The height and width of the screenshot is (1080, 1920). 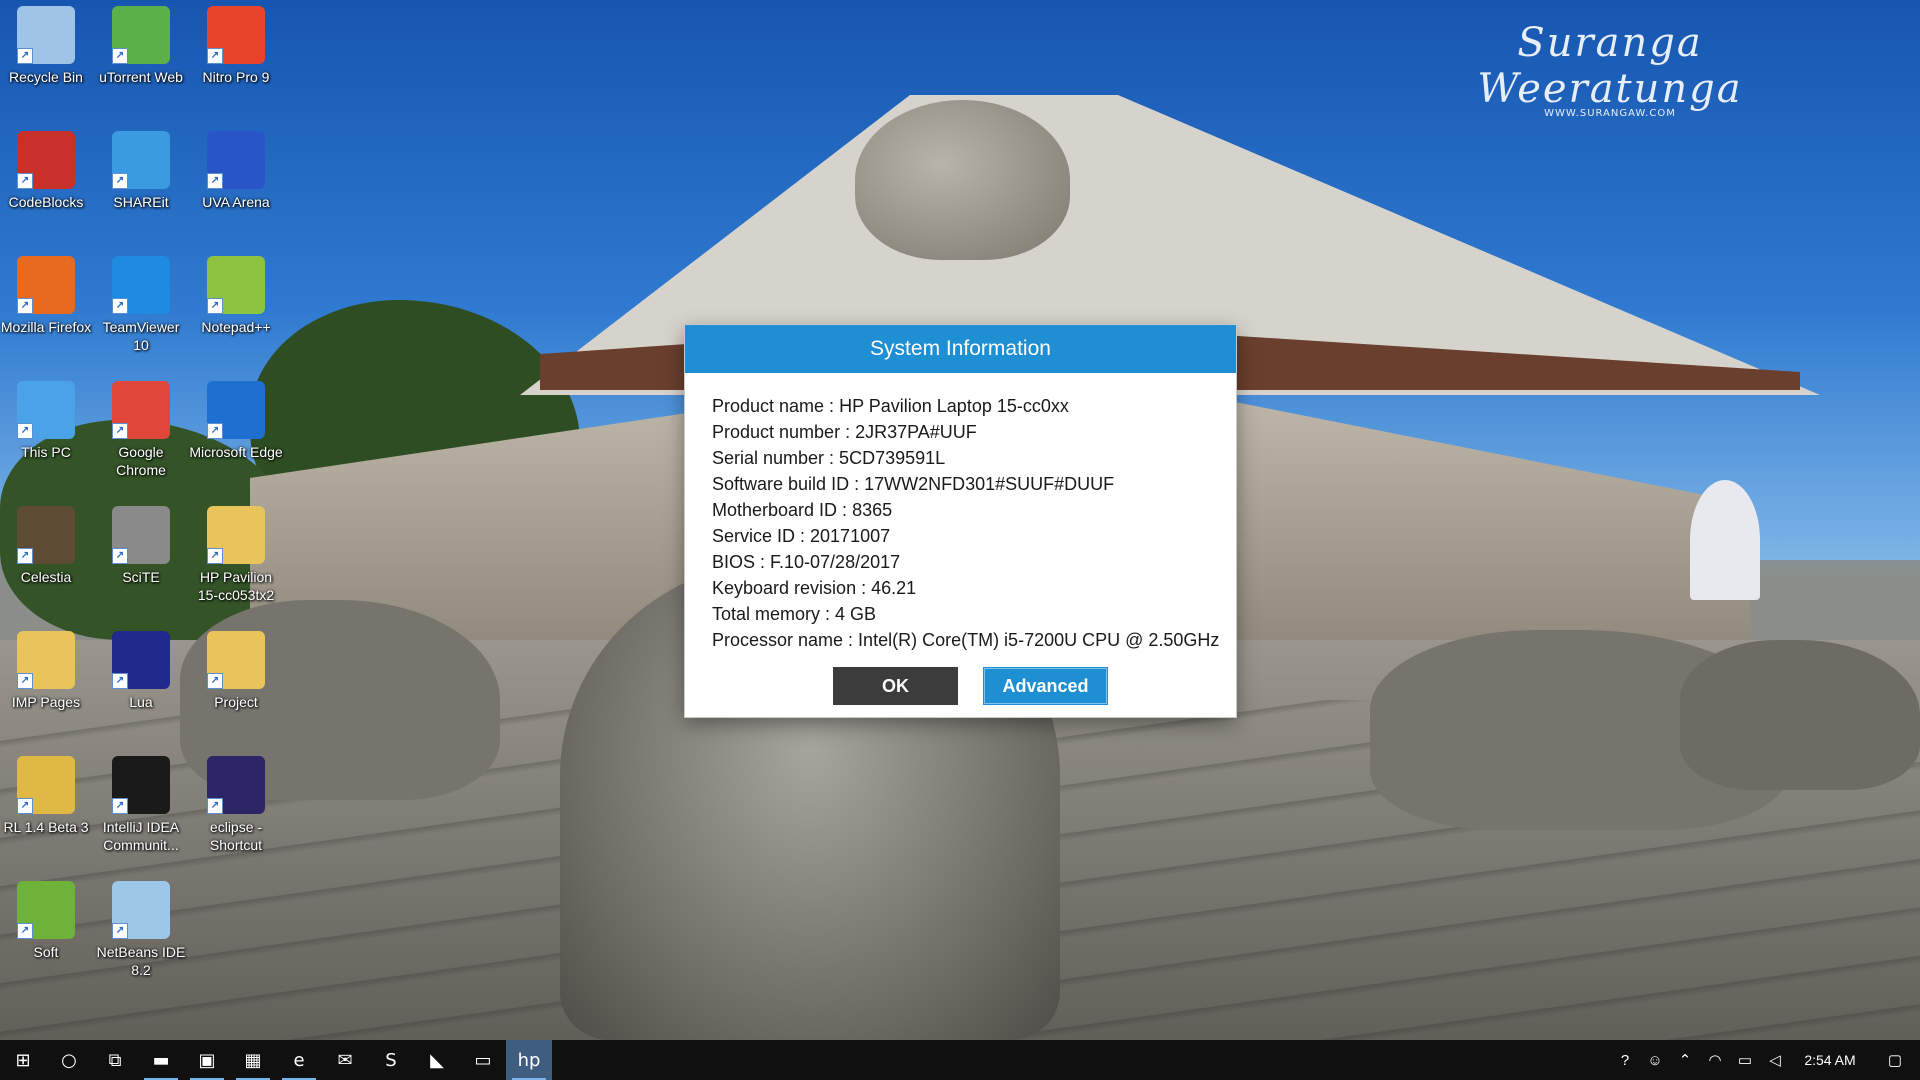 I want to click on dialog-title: System Information, so click(x=960, y=349).